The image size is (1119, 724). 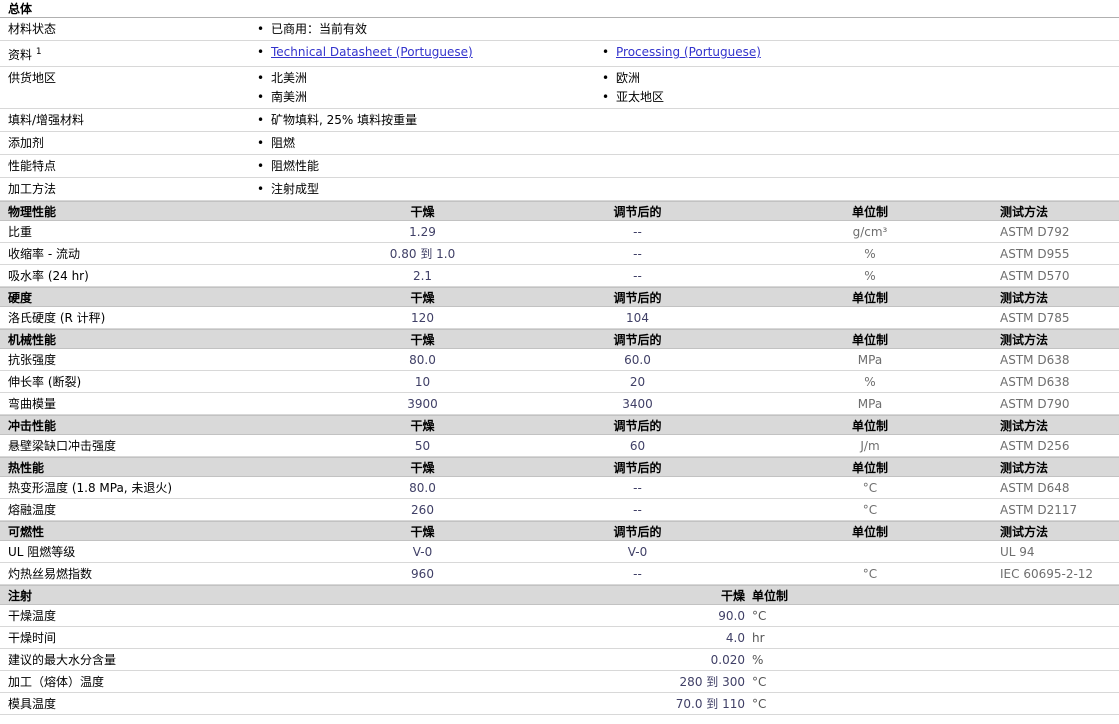 I want to click on section-header-mechanical: 机械性能 干燥 调节后的 单位制 测试方法, so click(x=559, y=339).